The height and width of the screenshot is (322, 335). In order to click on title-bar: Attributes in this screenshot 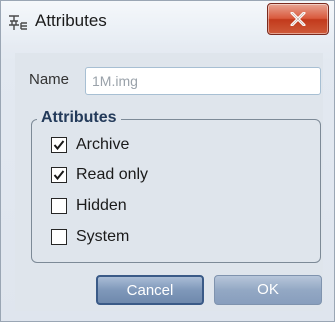, I will do `click(167, 23)`.